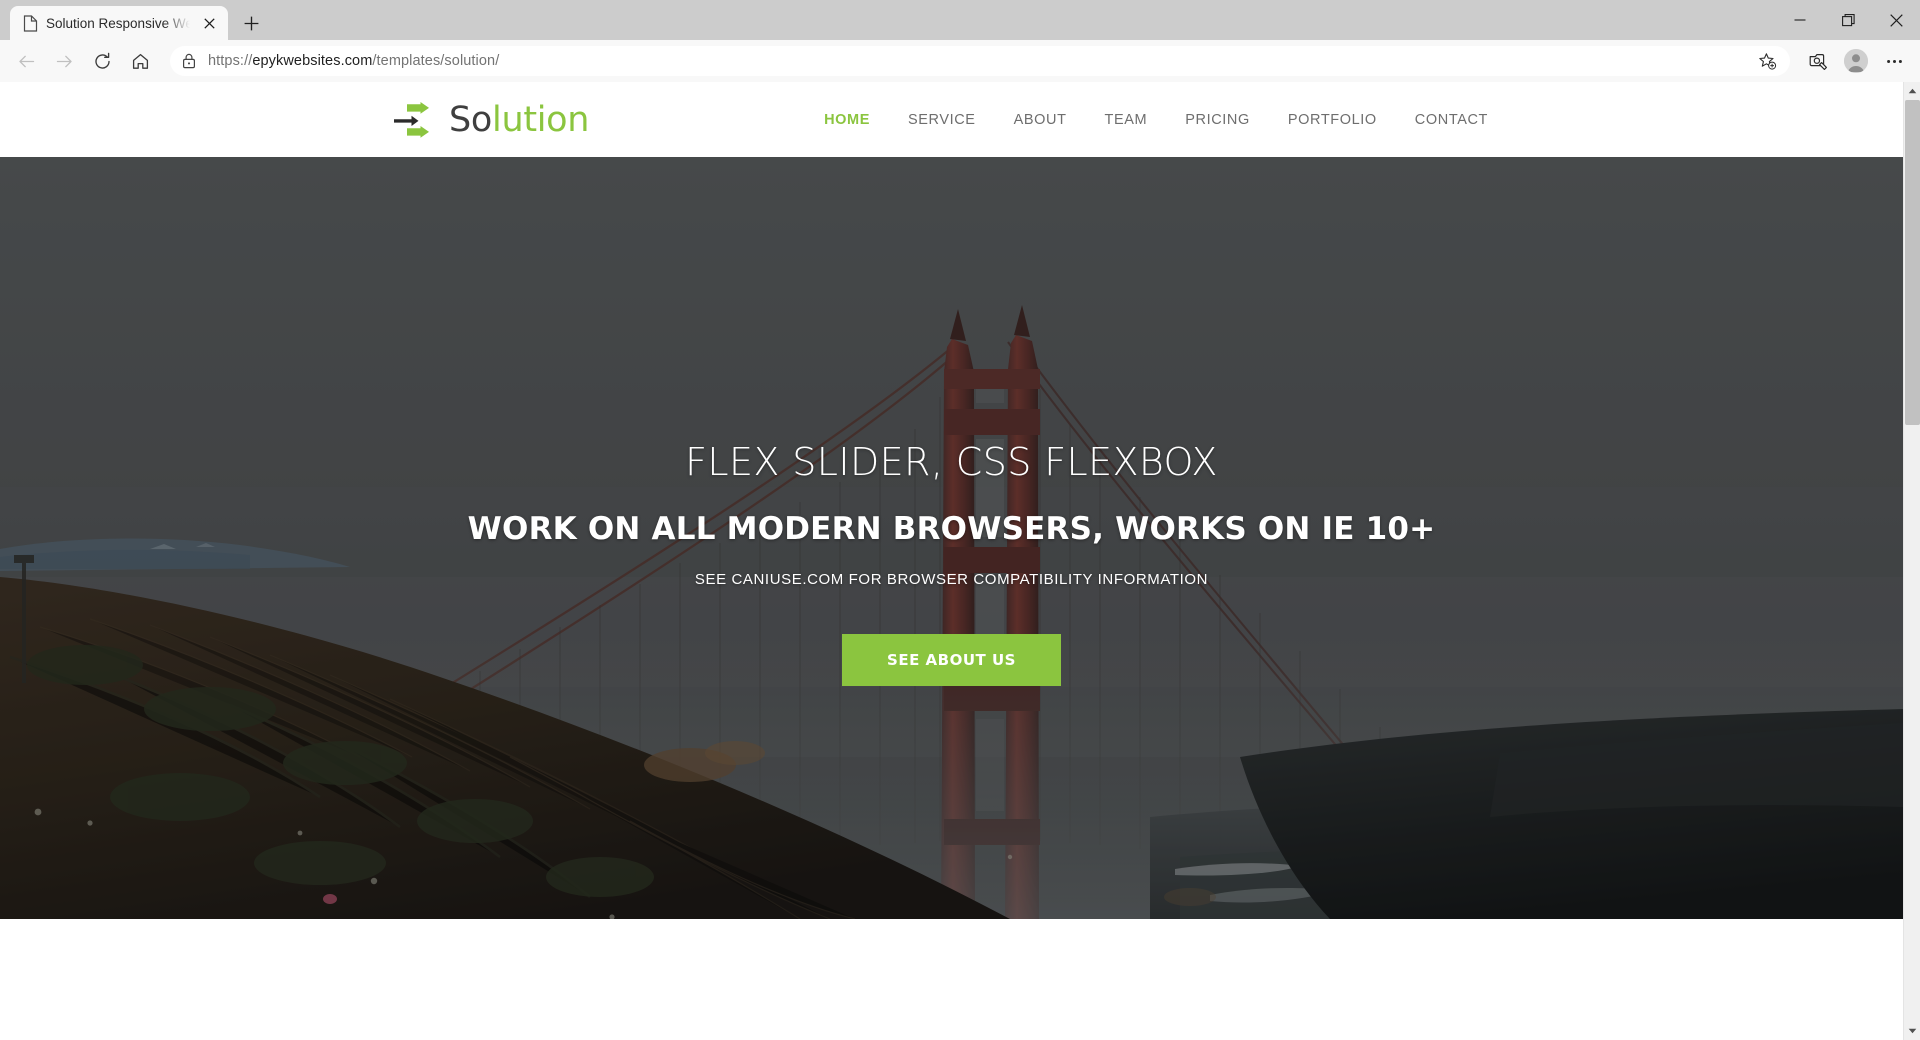 This screenshot has height=1040, width=1920. I want to click on chevron-up-icon, so click(1912, 91).